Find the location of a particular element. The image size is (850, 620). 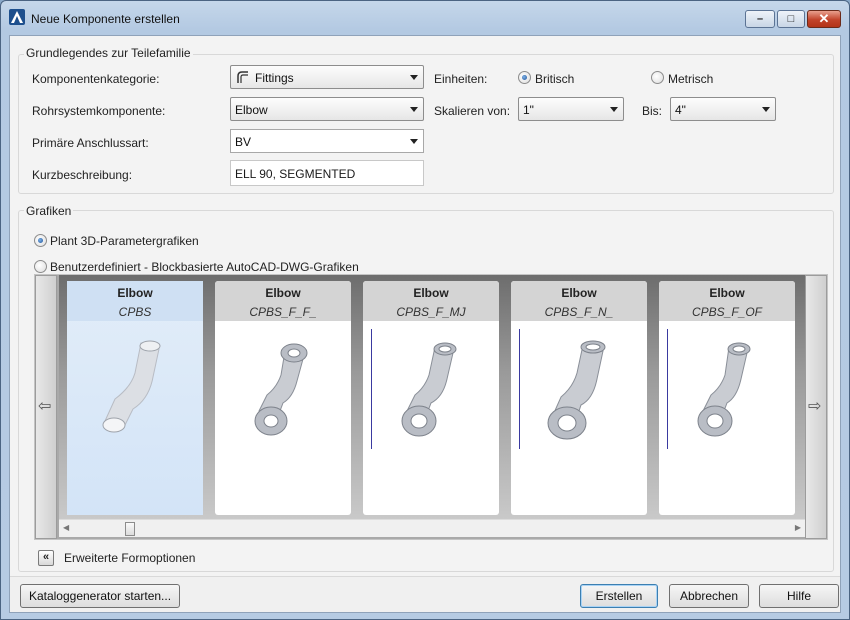

component-dropdown: Elbow is located at coordinates (327, 109).